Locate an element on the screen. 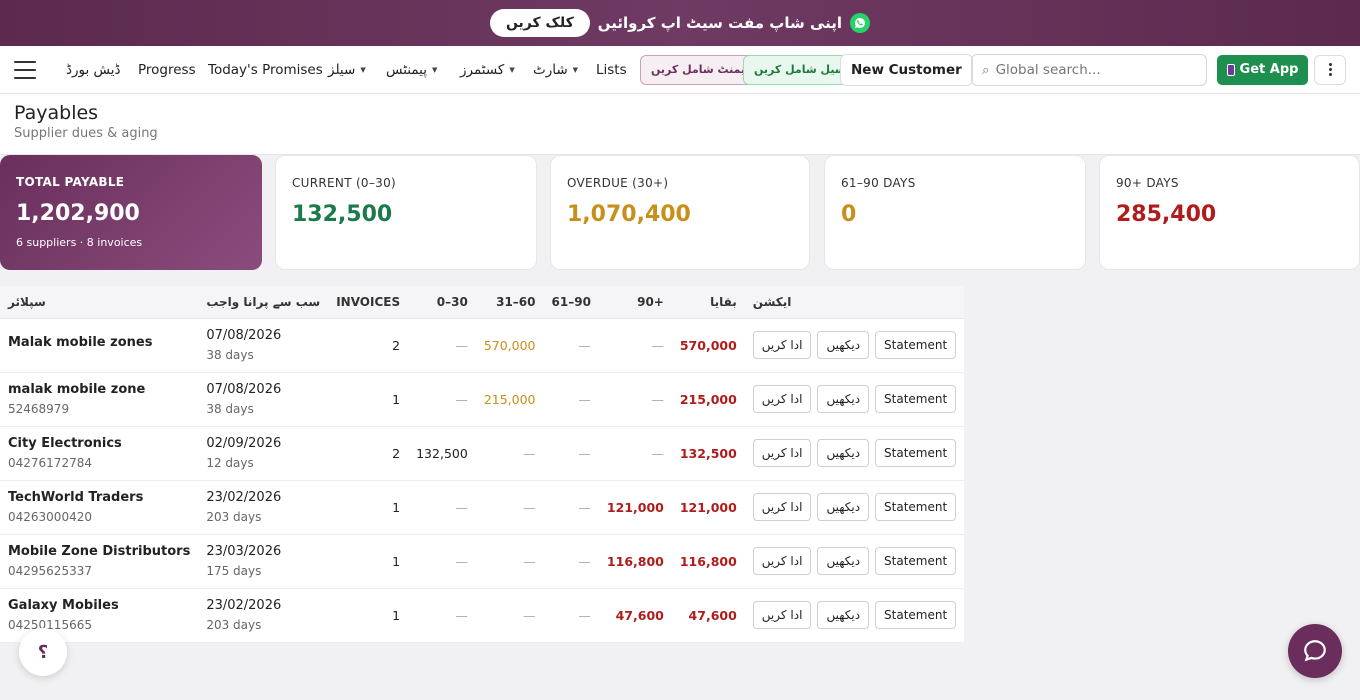 This screenshot has width=1360, height=700. global-search-input is located at coordinates (1085, 69).